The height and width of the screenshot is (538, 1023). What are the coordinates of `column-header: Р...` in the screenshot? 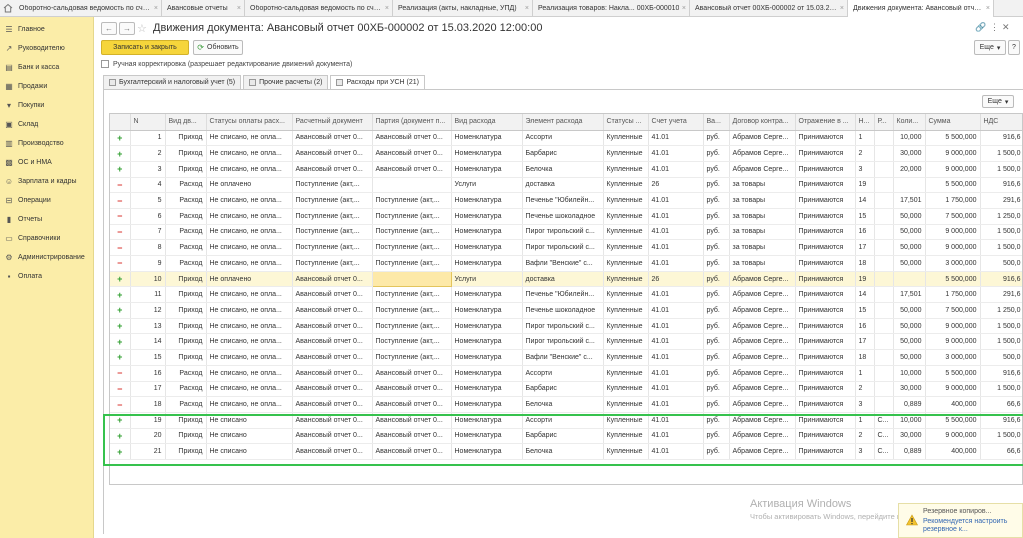 It's located at (884, 122).